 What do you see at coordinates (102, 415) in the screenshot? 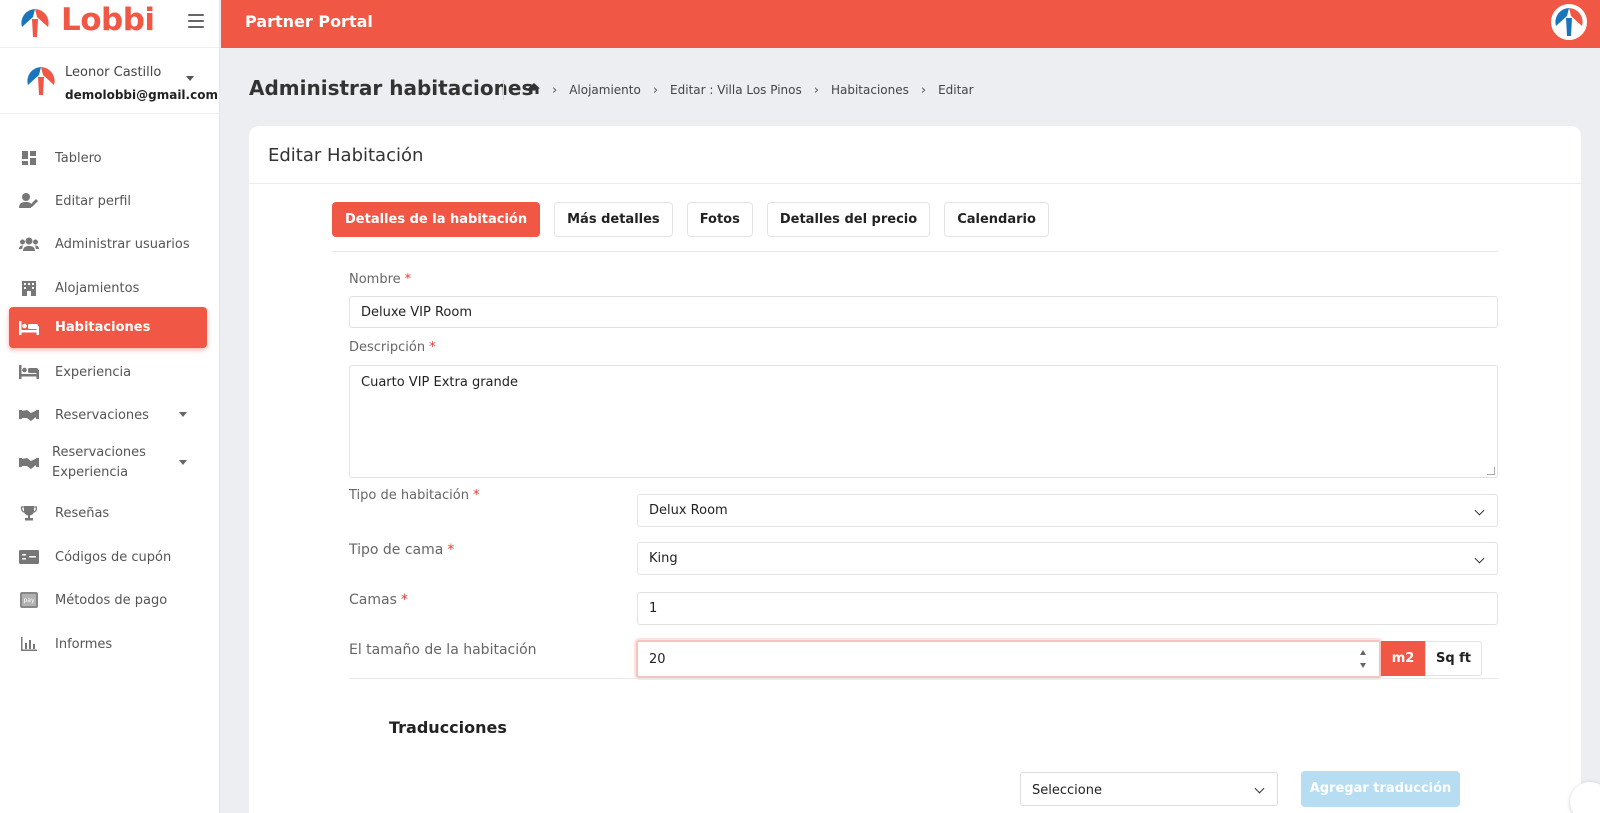
I see `sidebar-item-label: Reservaciones` at bounding box center [102, 415].